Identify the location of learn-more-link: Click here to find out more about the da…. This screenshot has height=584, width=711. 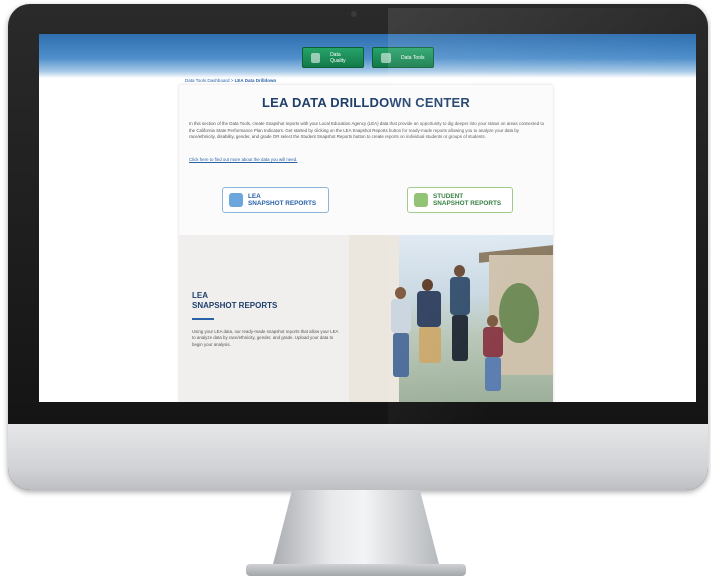
(243, 159).